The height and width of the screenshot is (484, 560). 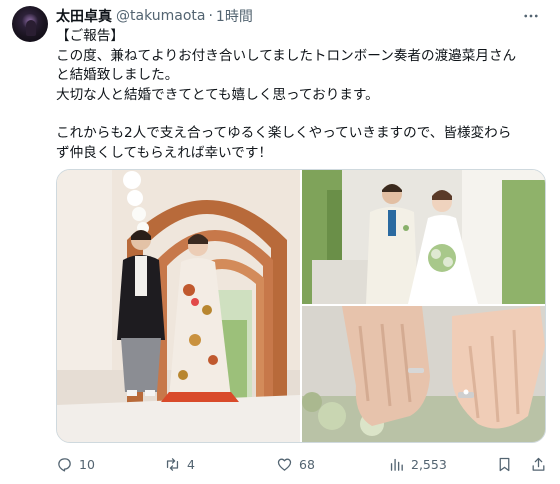 What do you see at coordinates (179, 464) in the screenshot?
I see `repost-button: 4` at bounding box center [179, 464].